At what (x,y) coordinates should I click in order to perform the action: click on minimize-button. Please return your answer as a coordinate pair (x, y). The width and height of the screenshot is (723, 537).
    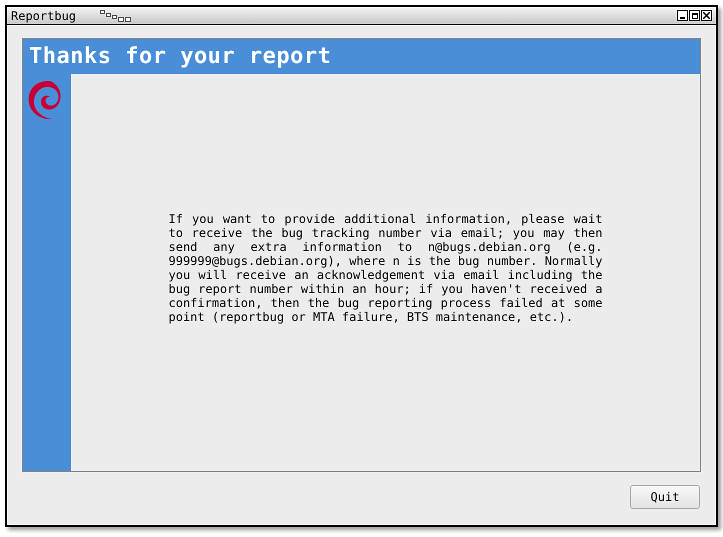
    Looking at the image, I should click on (682, 15).